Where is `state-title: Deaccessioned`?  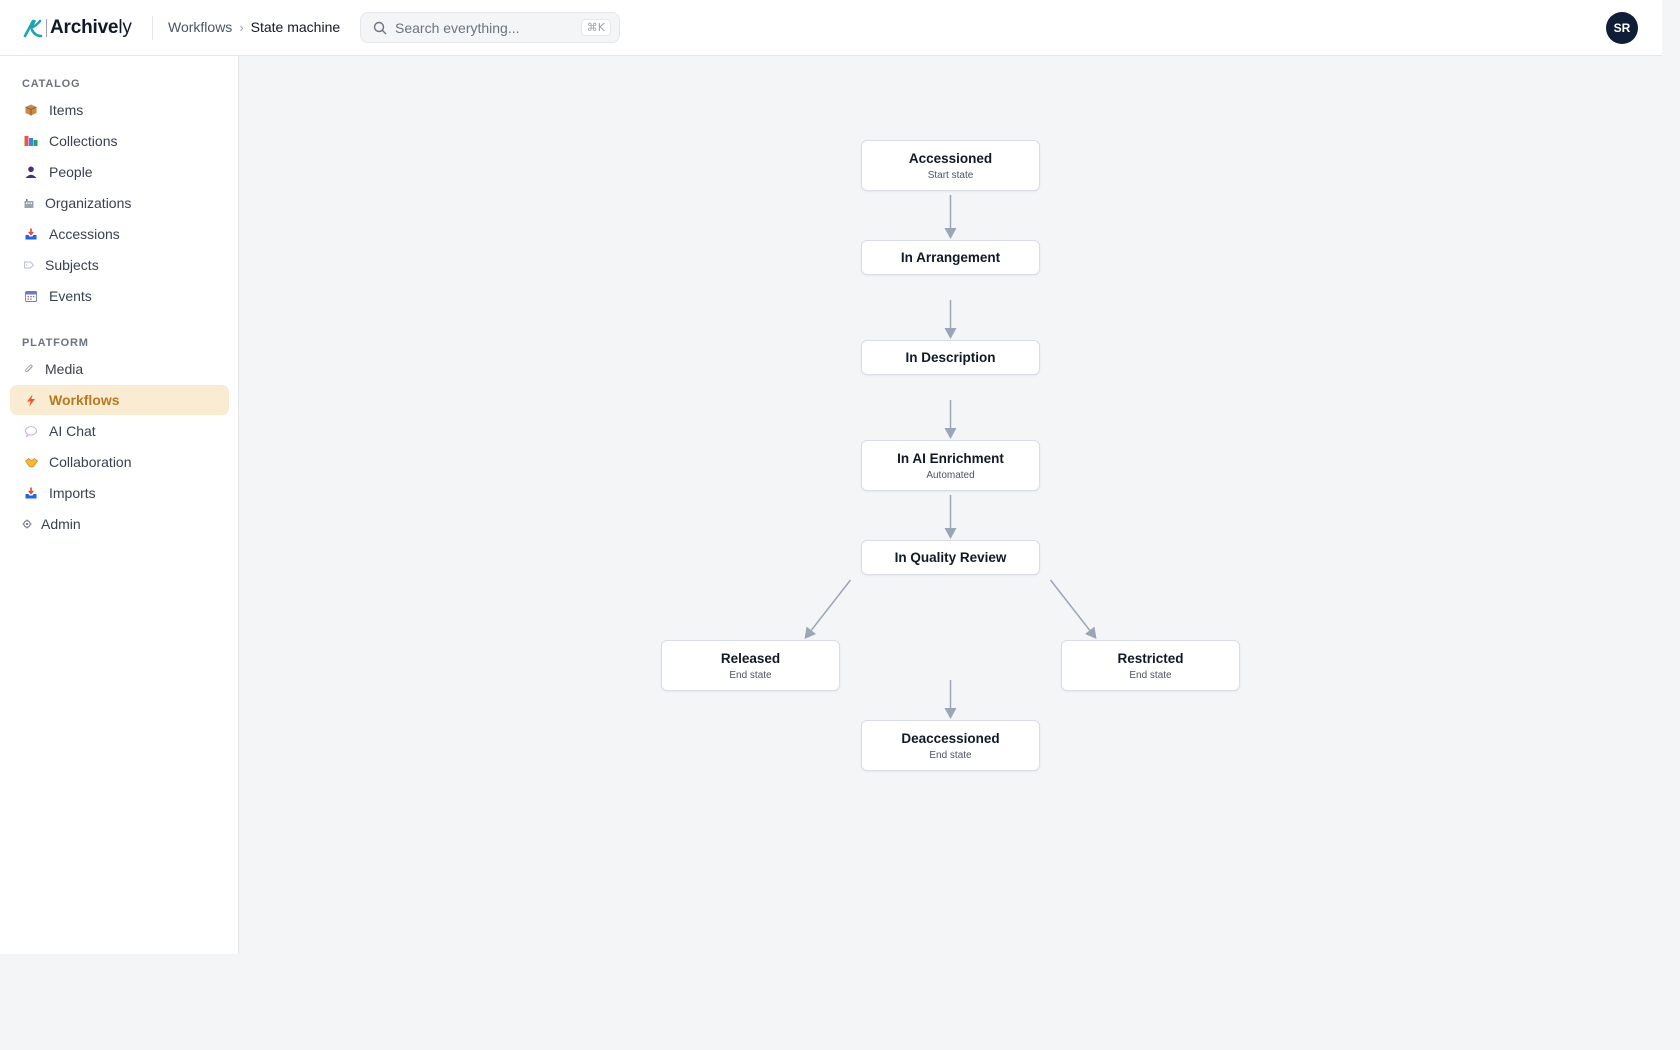 state-title: Deaccessioned is located at coordinates (950, 738).